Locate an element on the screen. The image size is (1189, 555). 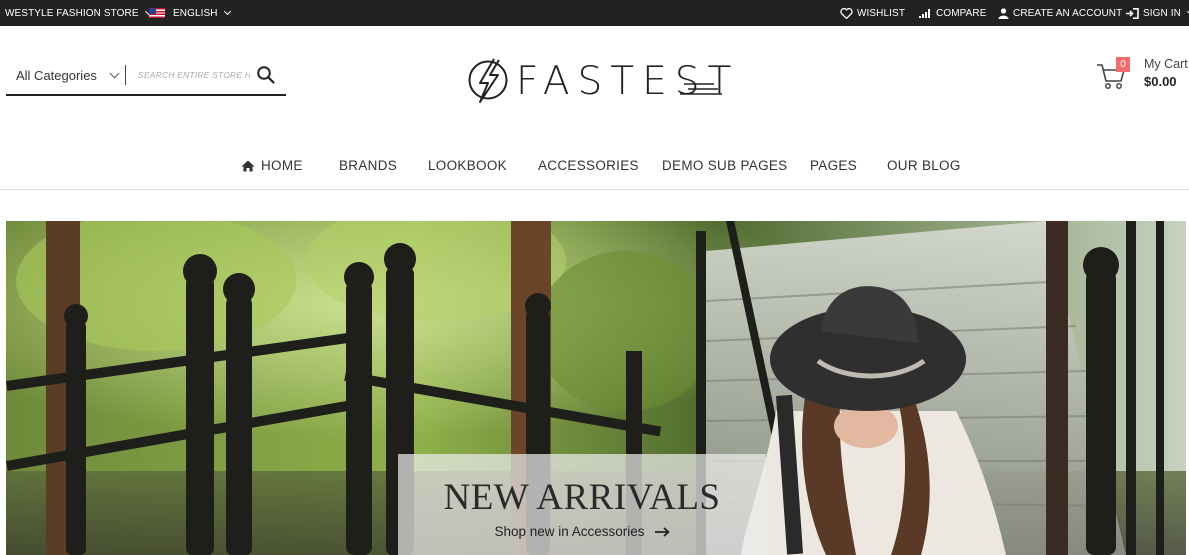
search-divider is located at coordinates (125, 75).